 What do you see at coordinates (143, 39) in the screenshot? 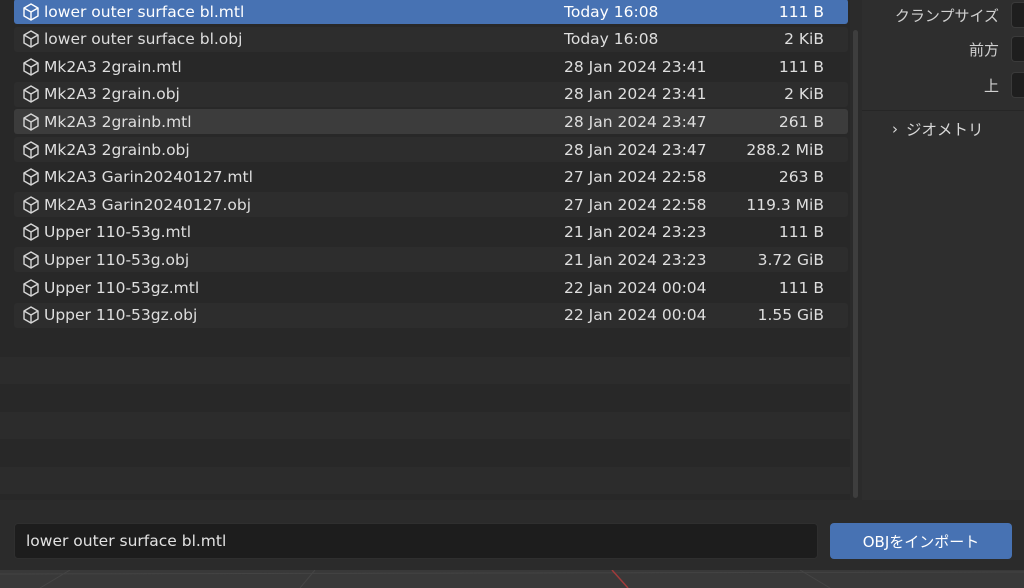
I see `file-name: lower outer surface bl.obj` at bounding box center [143, 39].